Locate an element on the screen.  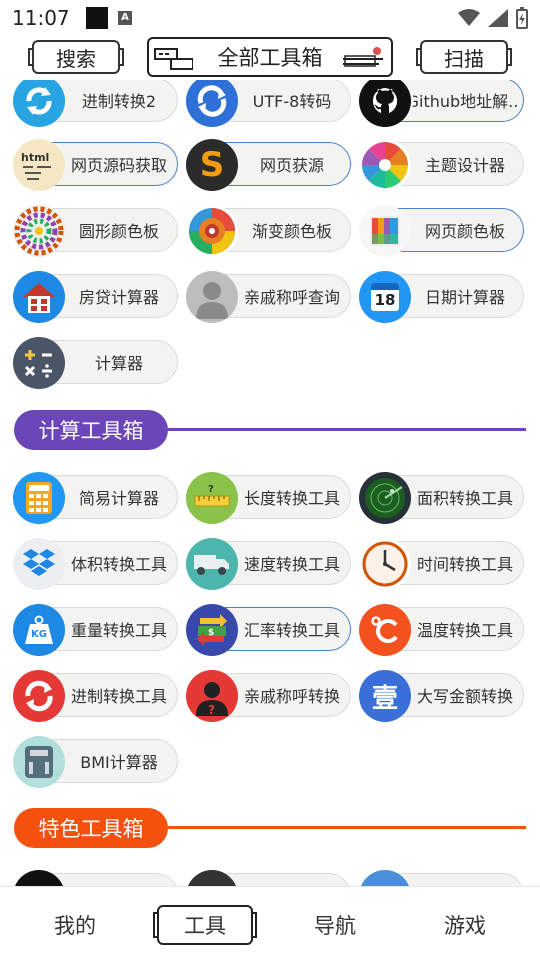
weight-unit: KG is located at coordinates (39, 634).